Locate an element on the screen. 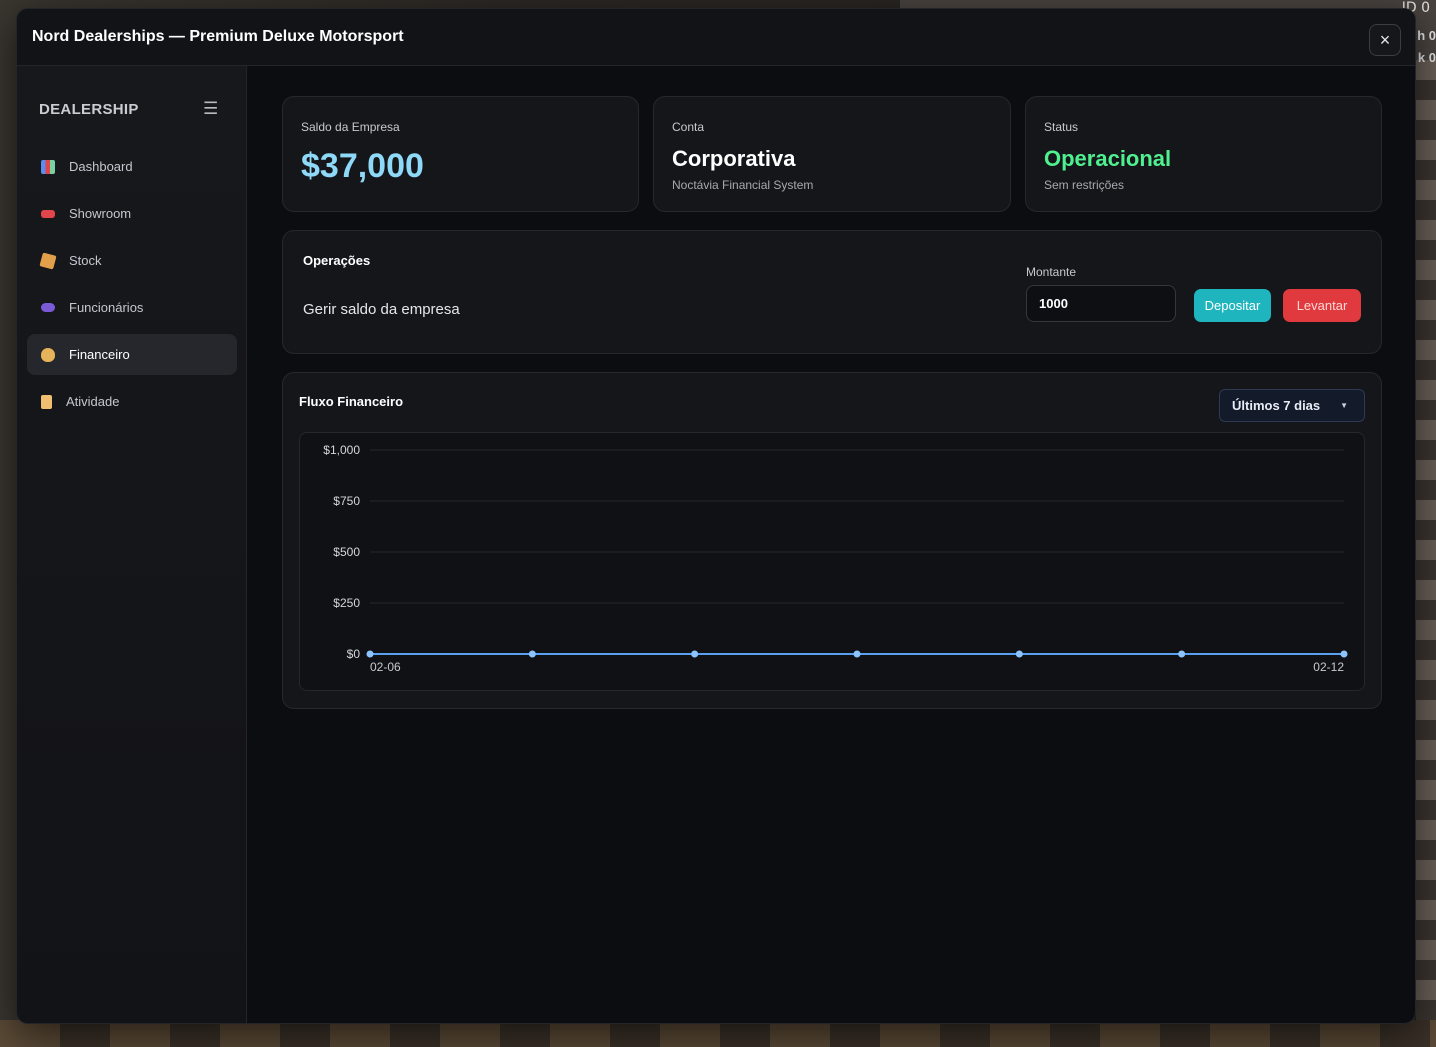 Image resolution: width=1436 pixels, height=1047 pixels. sidebar-item-label: Showroom is located at coordinates (100, 213).